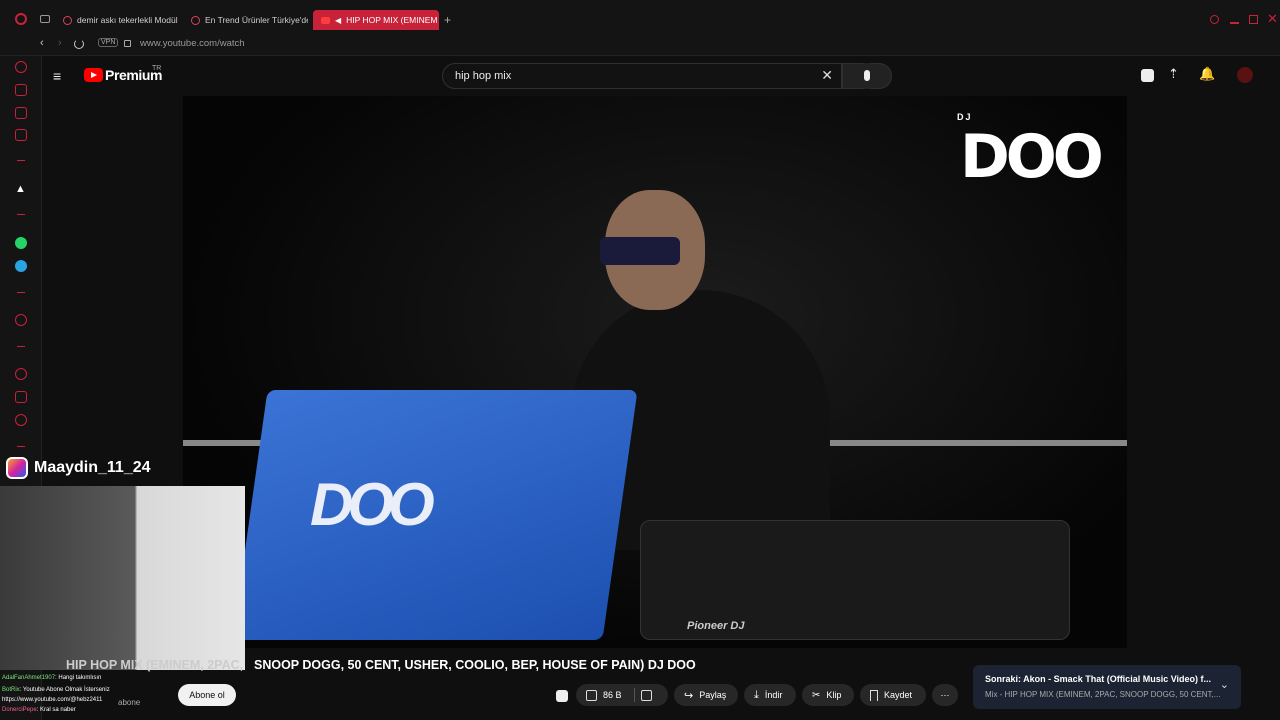 The height and width of the screenshot is (720, 1280). Describe the element at coordinates (874, 695) in the screenshot. I see `bookmark-icon` at that location.